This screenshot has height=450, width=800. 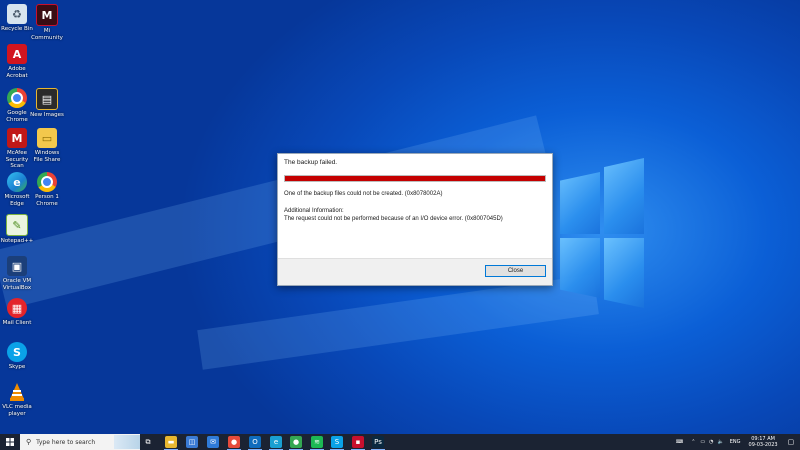 I want to click on desktop-icon-skype: S Skype, so click(x=17, y=356).